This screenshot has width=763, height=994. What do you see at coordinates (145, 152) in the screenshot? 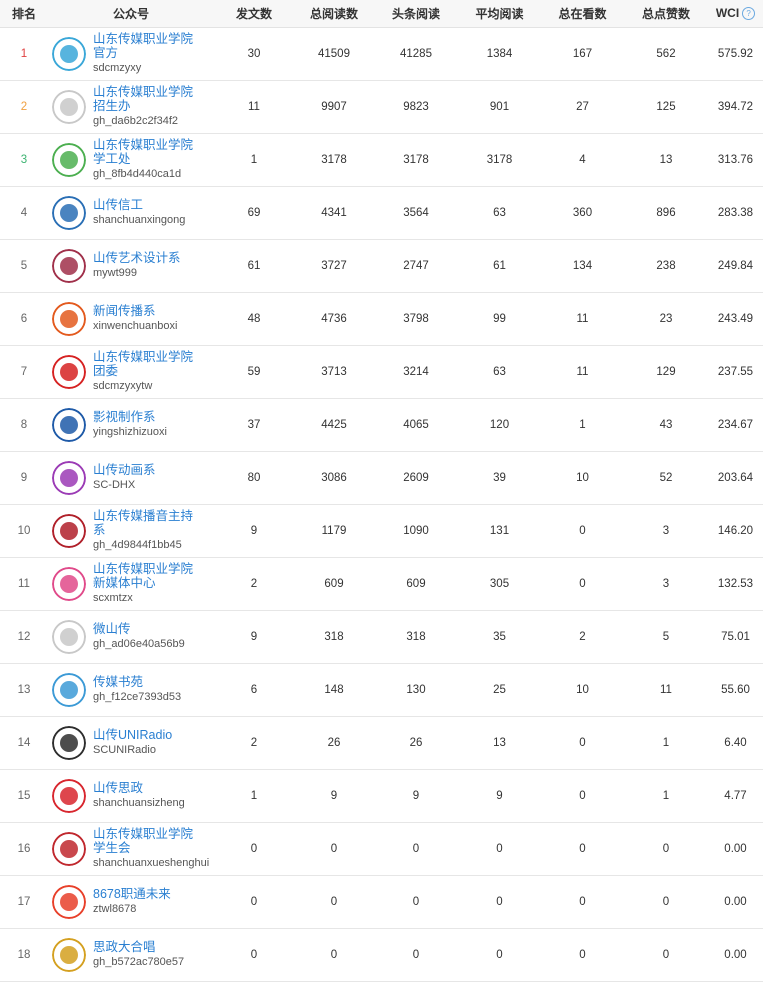
I see `account-name-link: 山东传媒职业学院学工处` at bounding box center [145, 152].